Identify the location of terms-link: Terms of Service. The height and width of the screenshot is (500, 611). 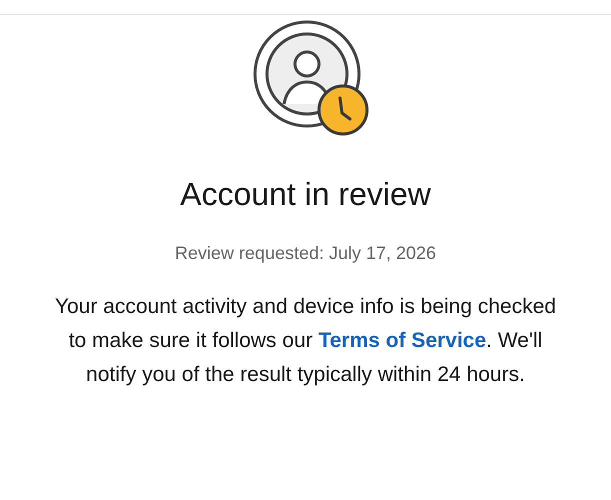
(402, 340).